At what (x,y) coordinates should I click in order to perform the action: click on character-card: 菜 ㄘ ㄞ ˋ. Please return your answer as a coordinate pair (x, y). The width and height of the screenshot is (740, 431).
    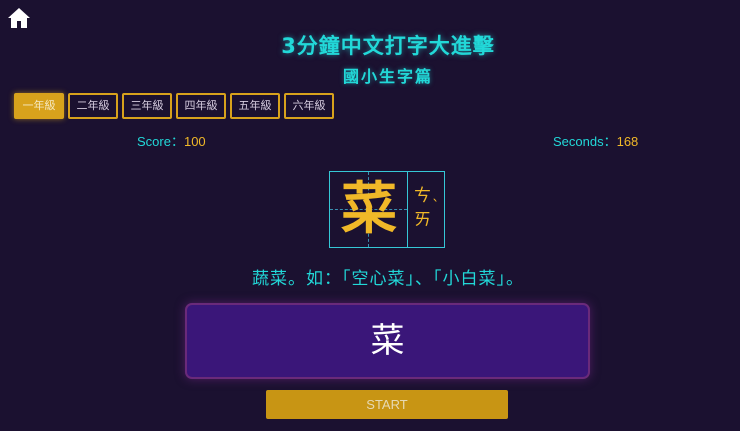
    Looking at the image, I should click on (387, 209).